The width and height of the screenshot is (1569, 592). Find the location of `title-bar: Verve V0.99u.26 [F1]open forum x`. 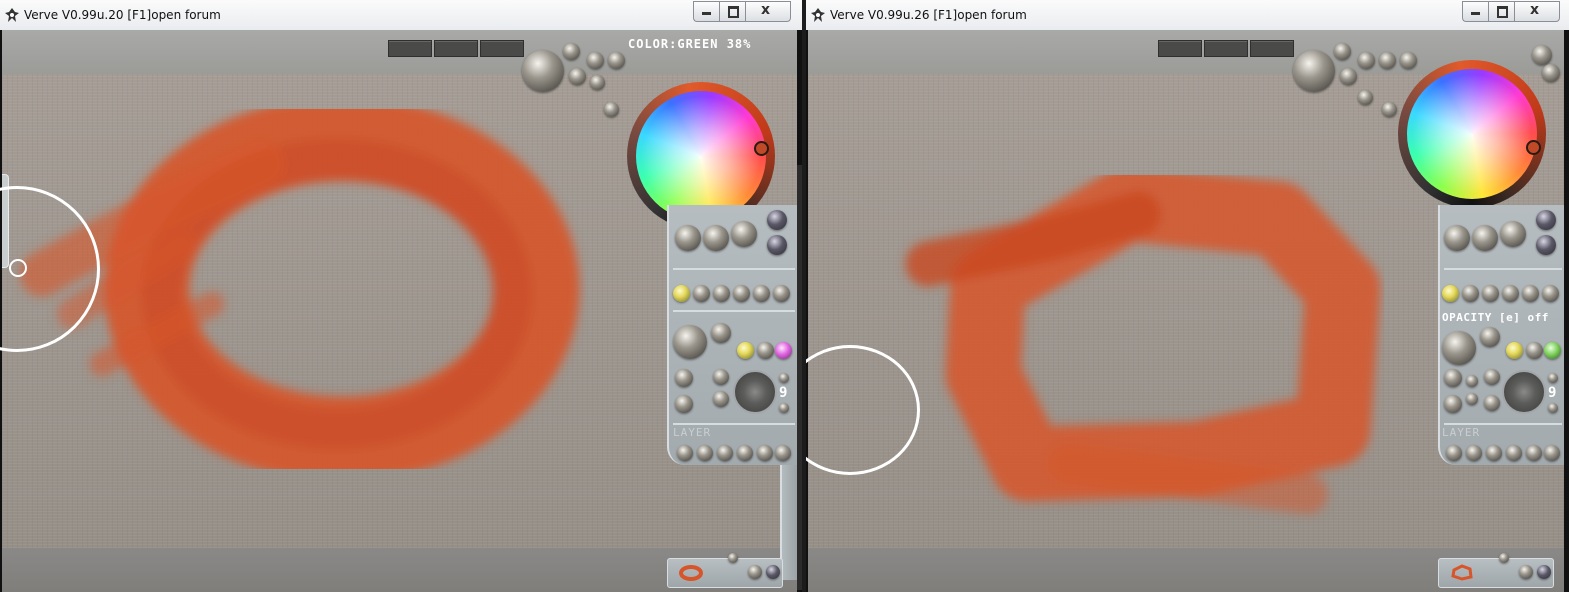

title-bar: Verve V0.99u.26 [F1]open forum x is located at coordinates (1187, 15).